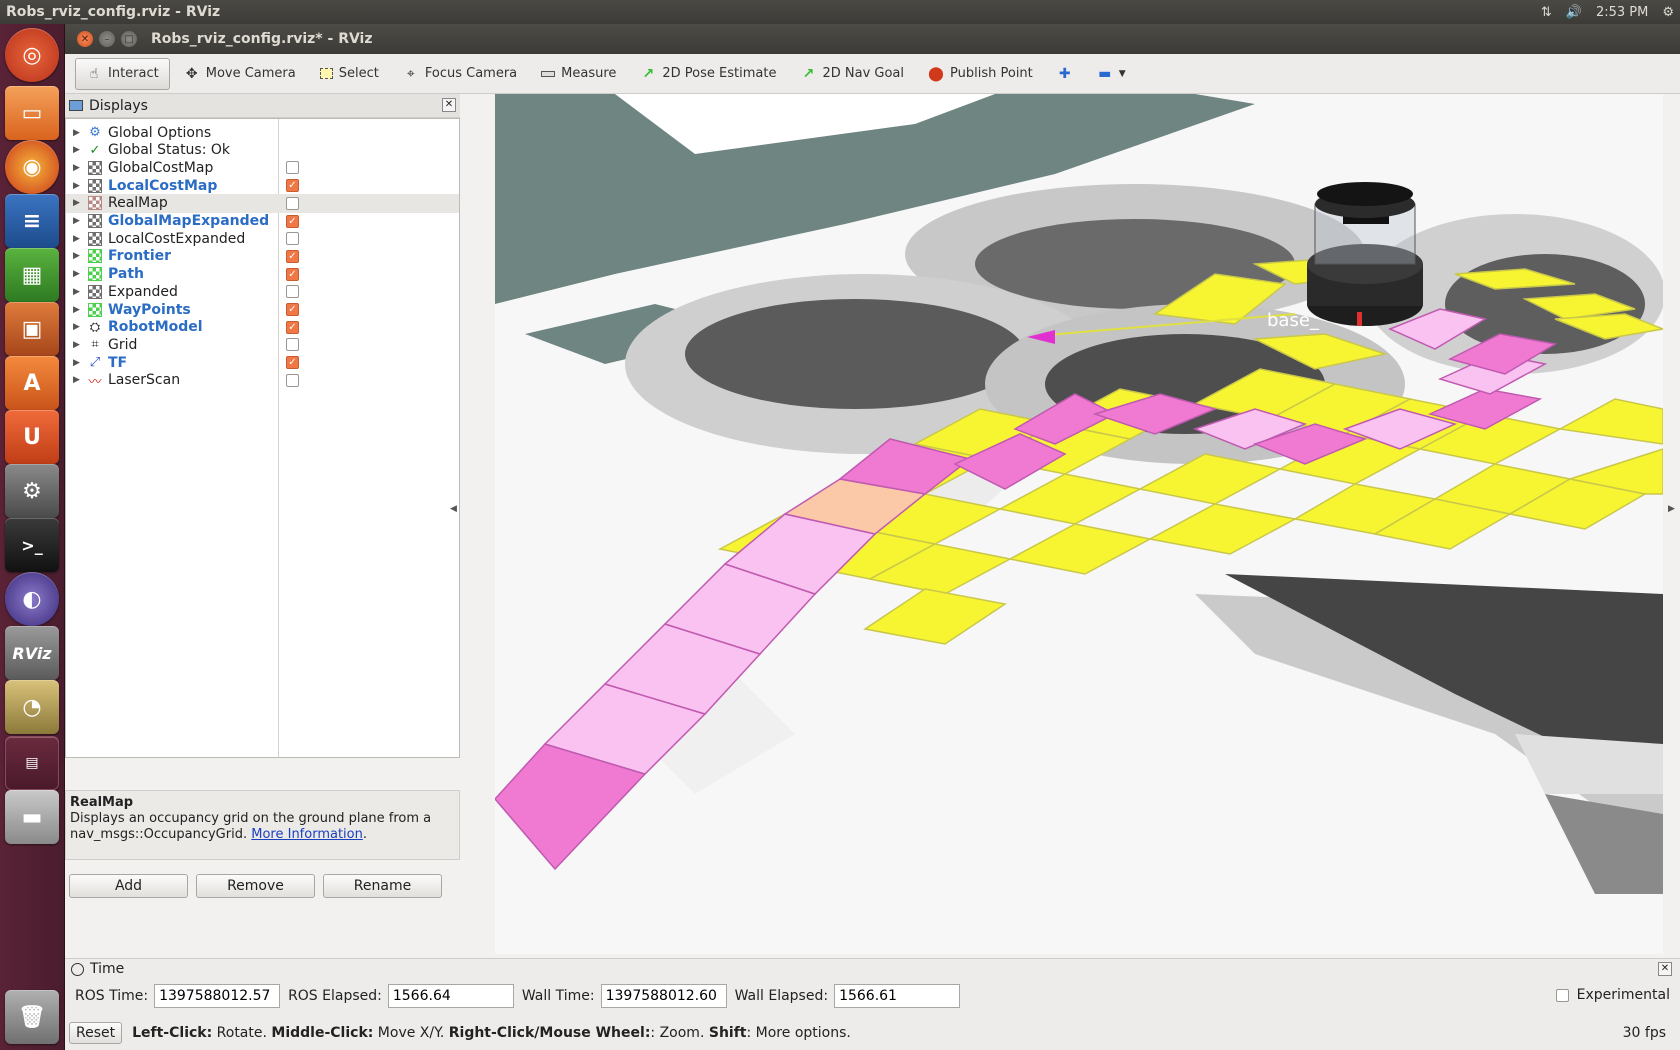 The width and height of the screenshot is (1680, 1050). I want to click on close-time-panel-icon: ✕, so click(1665, 969).